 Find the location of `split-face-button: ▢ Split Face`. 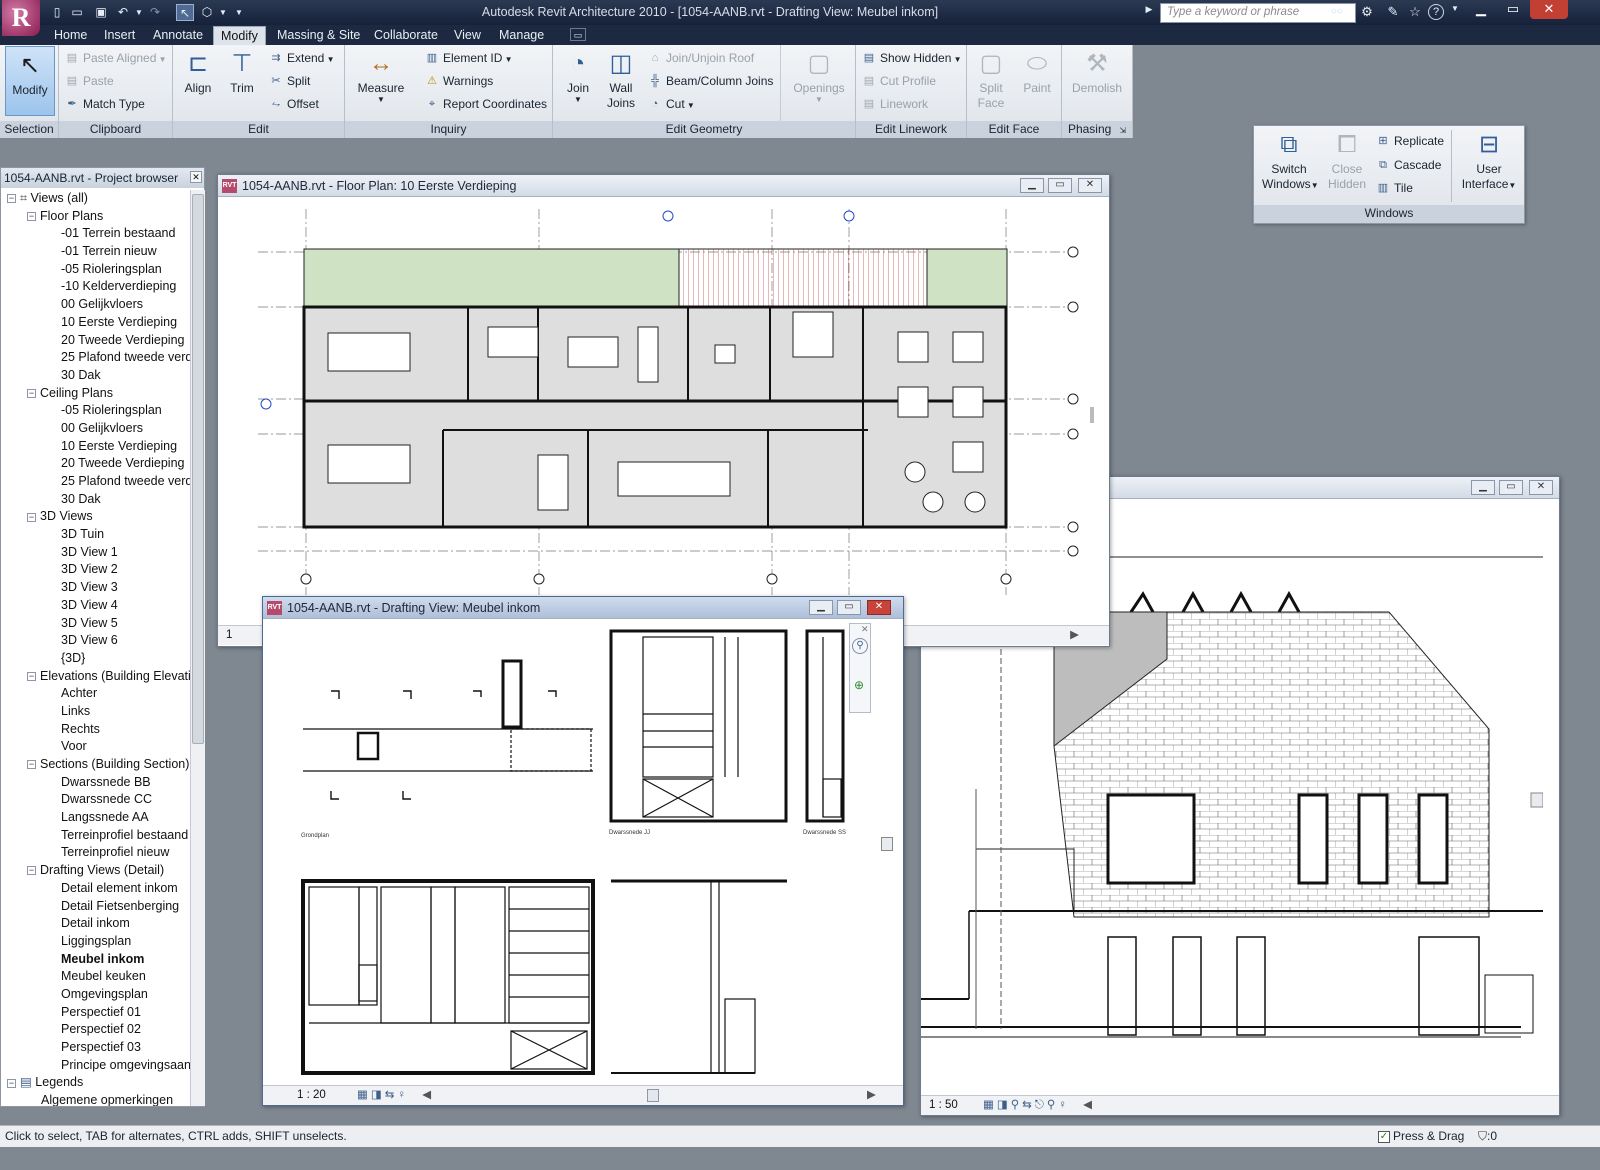

split-face-button: ▢ Split Face is located at coordinates (991, 80).